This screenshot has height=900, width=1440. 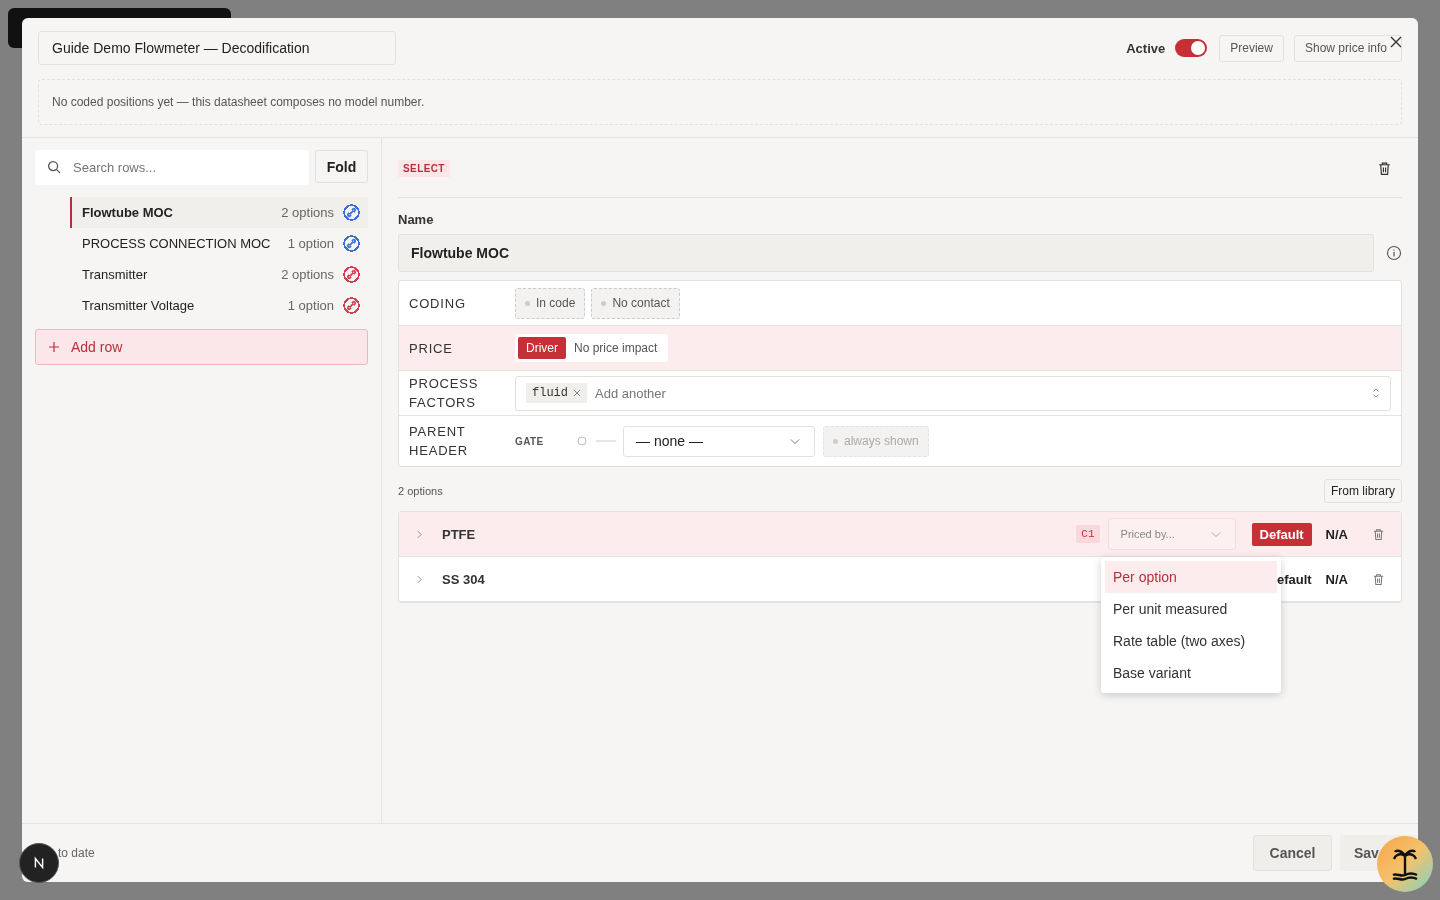 What do you see at coordinates (177, 243) in the screenshot?
I see `row-name: PROCESS CONNECTION MOC` at bounding box center [177, 243].